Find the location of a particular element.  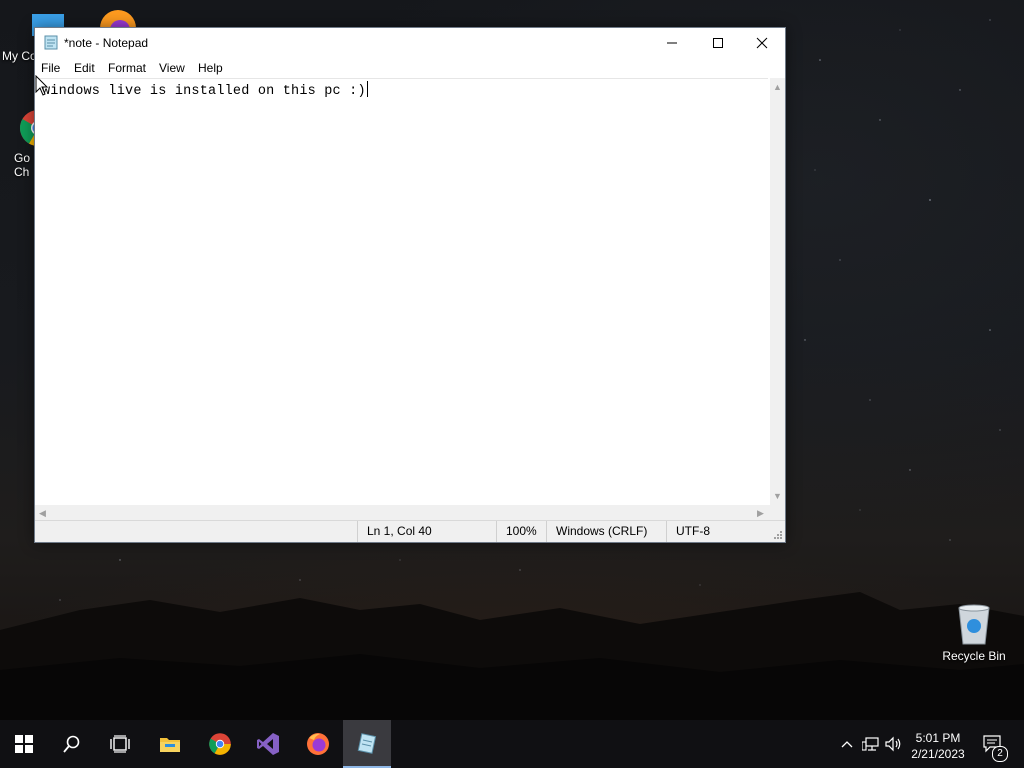

status-bar: Ln 1, Col 40 100% Windows (CRLF) UTF-8 is located at coordinates (410, 531).